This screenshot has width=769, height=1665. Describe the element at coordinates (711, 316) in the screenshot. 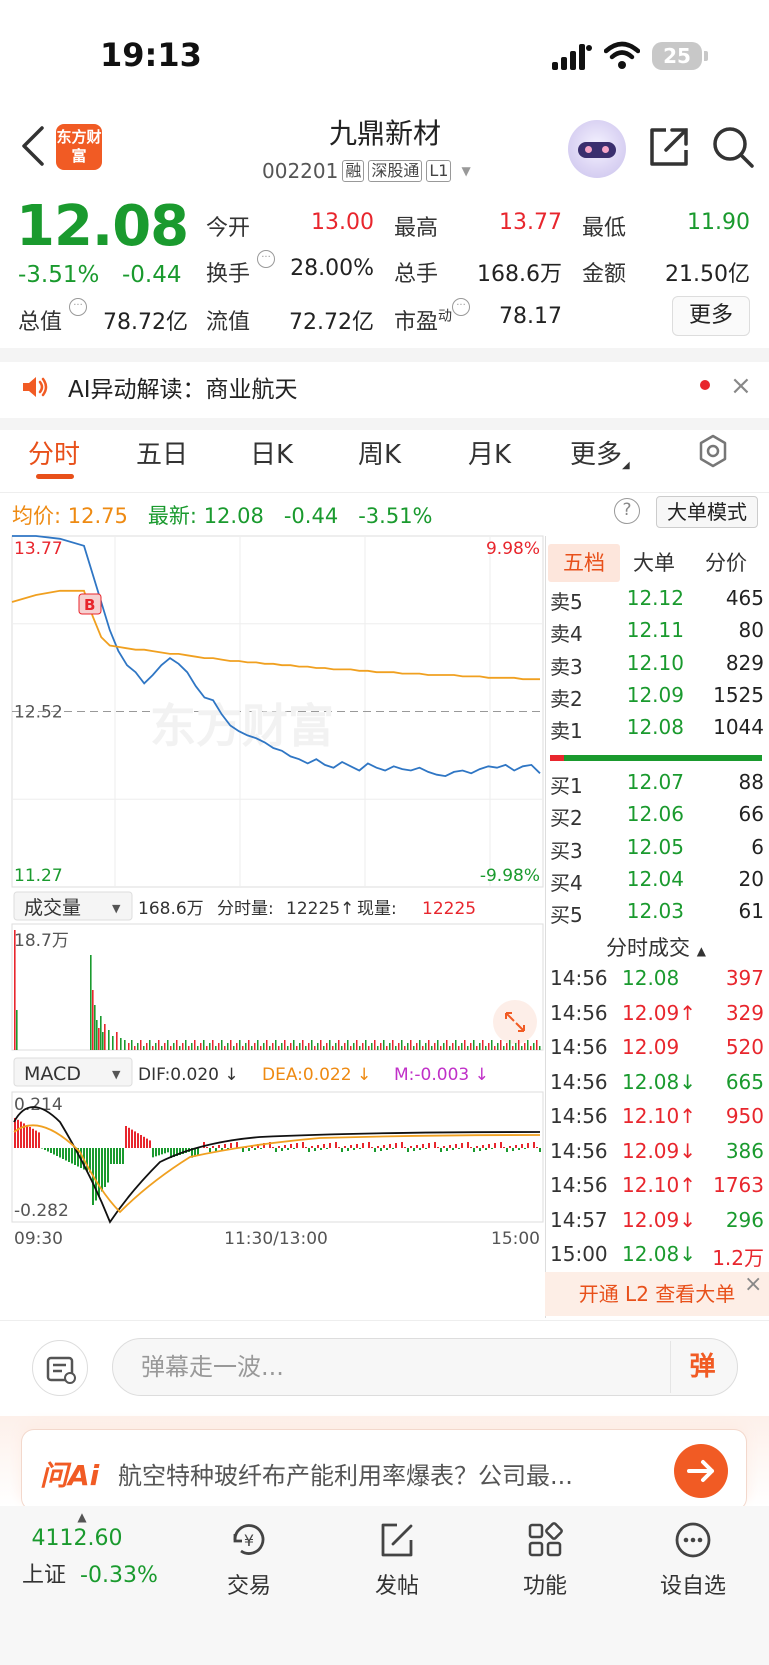

I see `more-button: 更多` at that location.